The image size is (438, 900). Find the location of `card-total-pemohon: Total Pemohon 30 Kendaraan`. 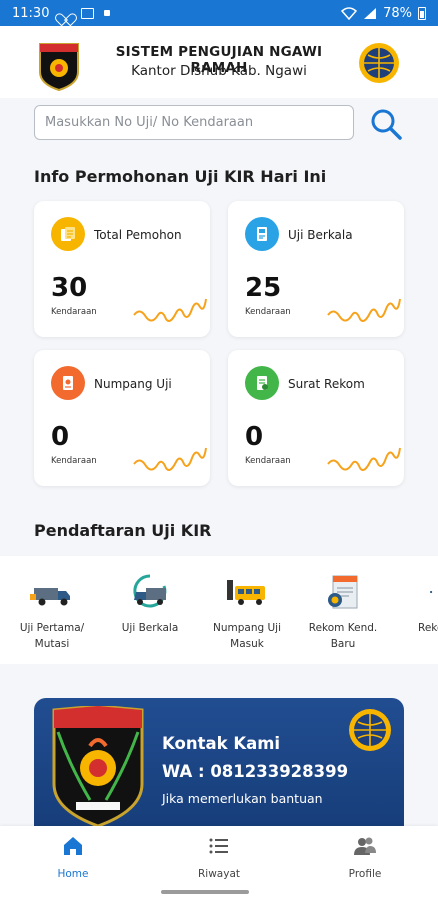

card-total-pemohon: Total Pemohon 30 Kendaraan is located at coordinates (122, 269).